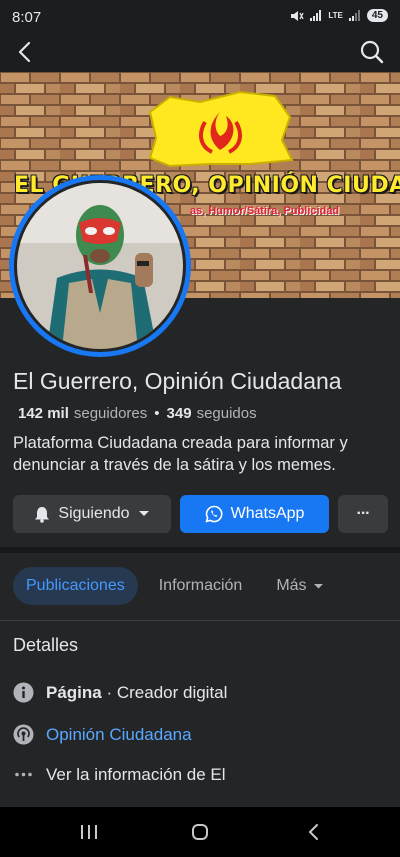 Image resolution: width=400 pixels, height=857 pixels. Describe the element at coordinates (23, 692) in the screenshot. I see `info-icon` at that location.